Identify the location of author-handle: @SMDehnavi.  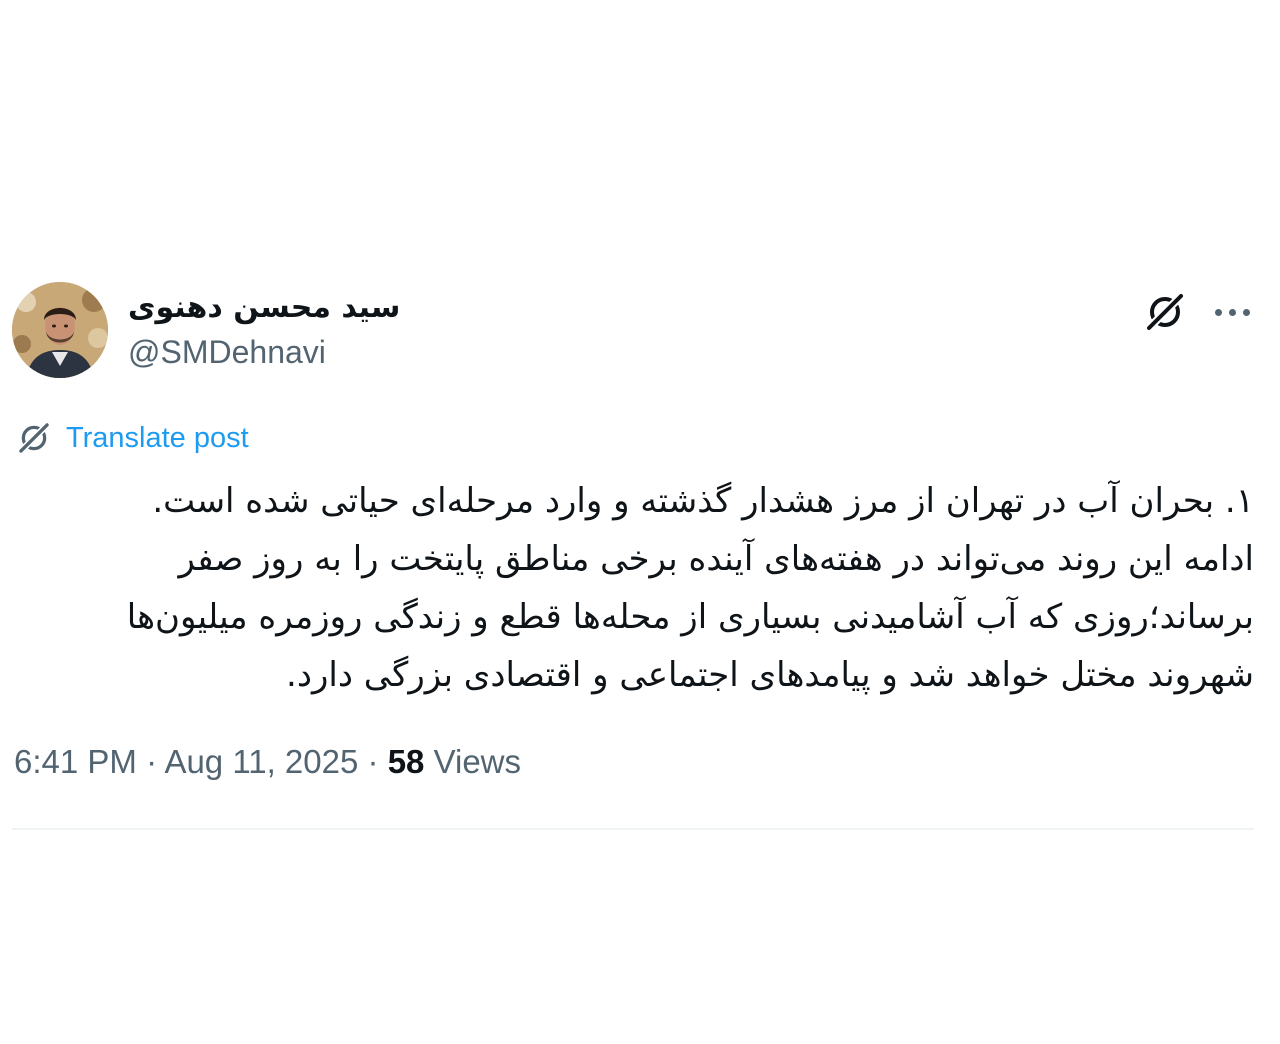
(264, 352).